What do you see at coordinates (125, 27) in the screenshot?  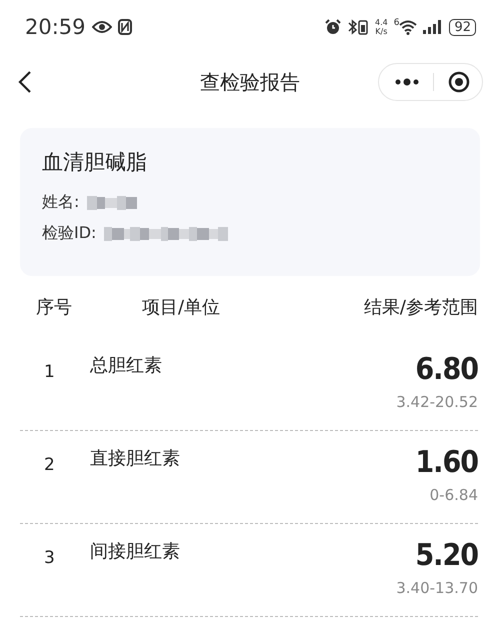 I see `nfc-icon` at bounding box center [125, 27].